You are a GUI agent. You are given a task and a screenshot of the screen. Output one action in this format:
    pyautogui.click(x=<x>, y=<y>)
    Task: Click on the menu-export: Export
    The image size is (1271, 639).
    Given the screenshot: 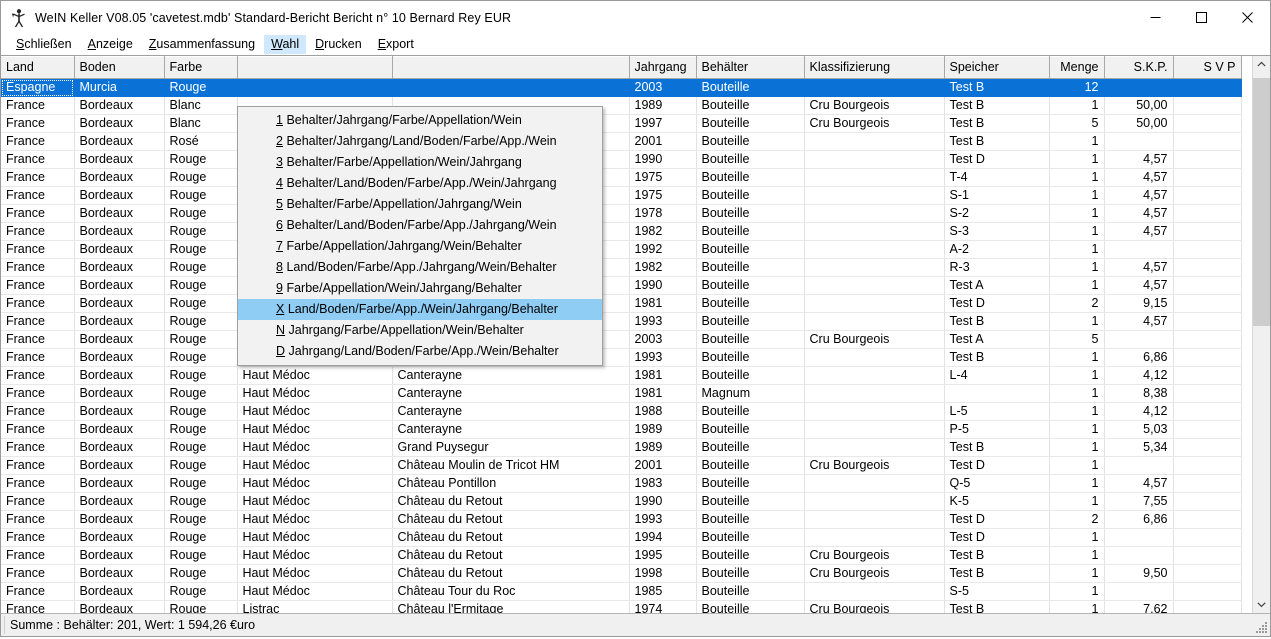 What is the action you would take?
    pyautogui.click(x=396, y=44)
    